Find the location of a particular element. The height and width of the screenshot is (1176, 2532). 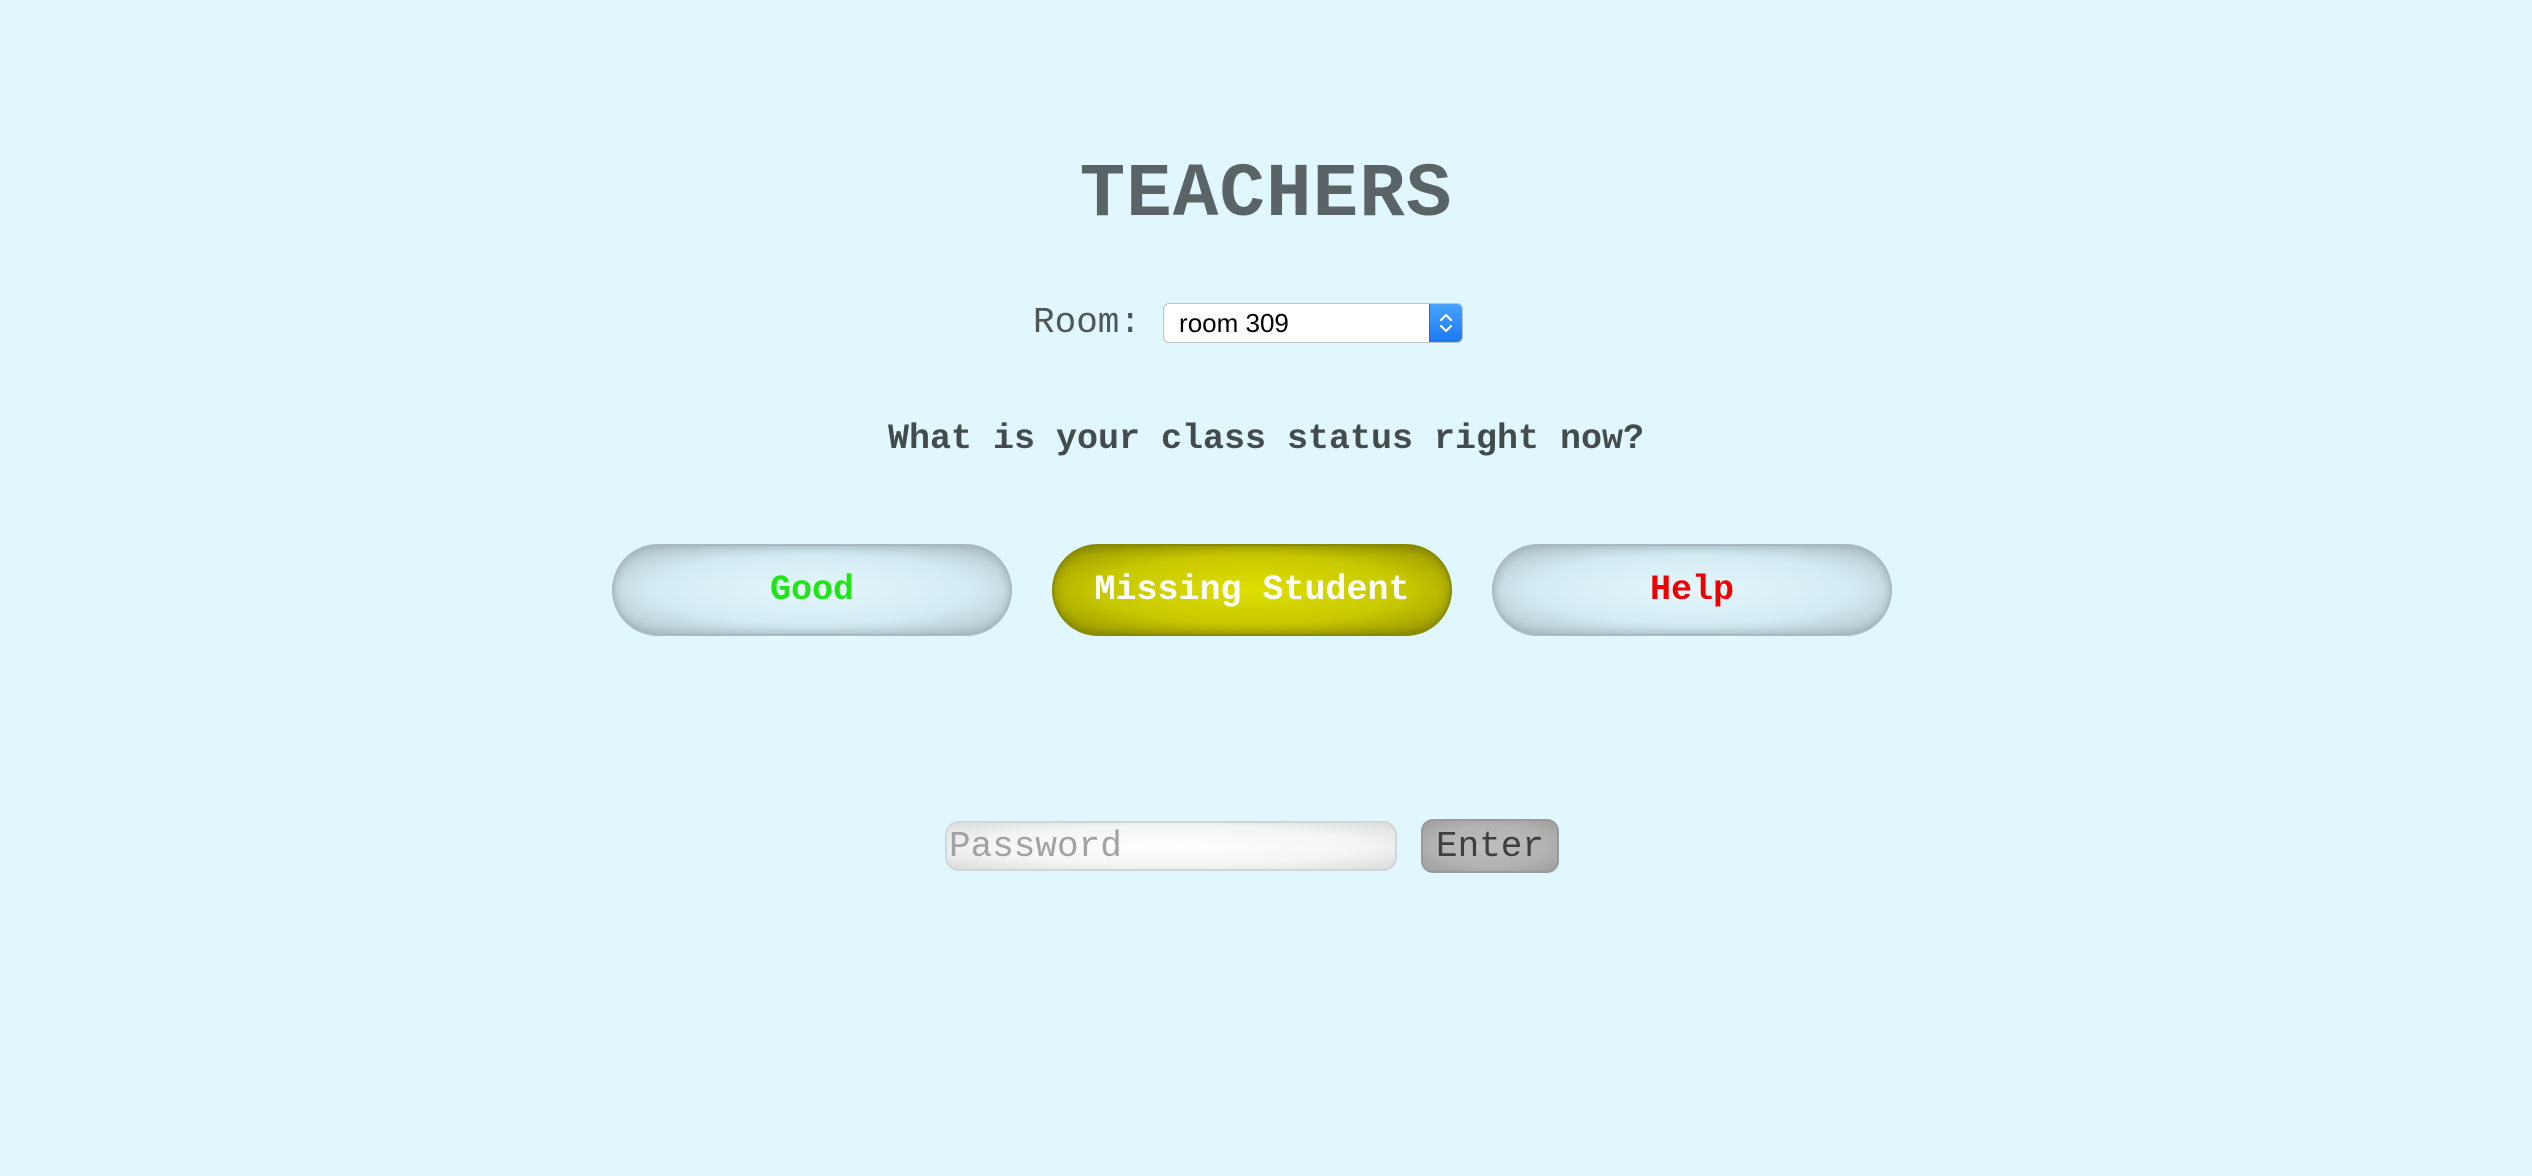

room-selector-row: Room: room 309 is located at coordinates (1248, 323).